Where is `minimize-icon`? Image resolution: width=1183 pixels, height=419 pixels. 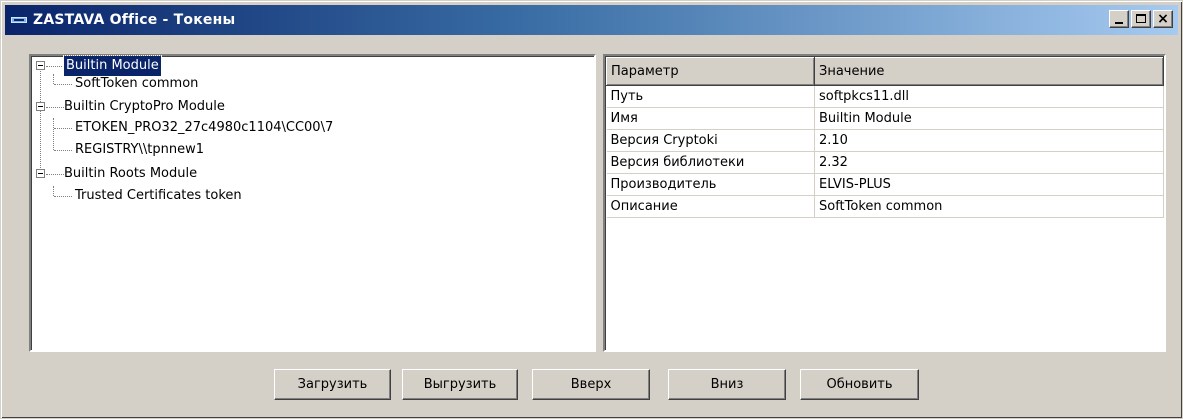
minimize-icon is located at coordinates (1119, 23).